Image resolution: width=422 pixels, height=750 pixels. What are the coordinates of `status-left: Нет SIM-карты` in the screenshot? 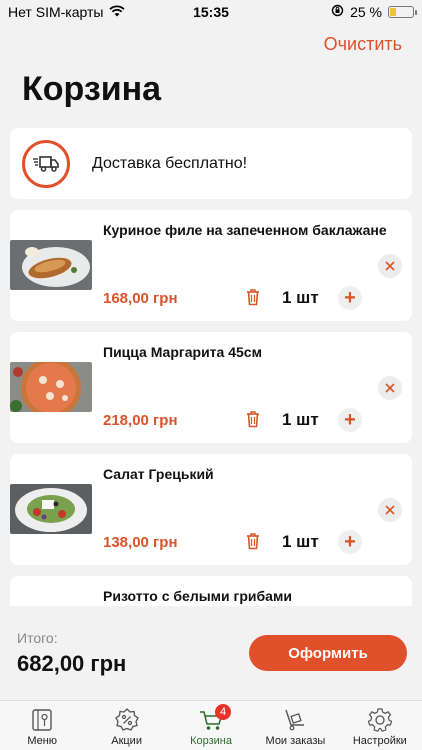 It's located at (67, 12).